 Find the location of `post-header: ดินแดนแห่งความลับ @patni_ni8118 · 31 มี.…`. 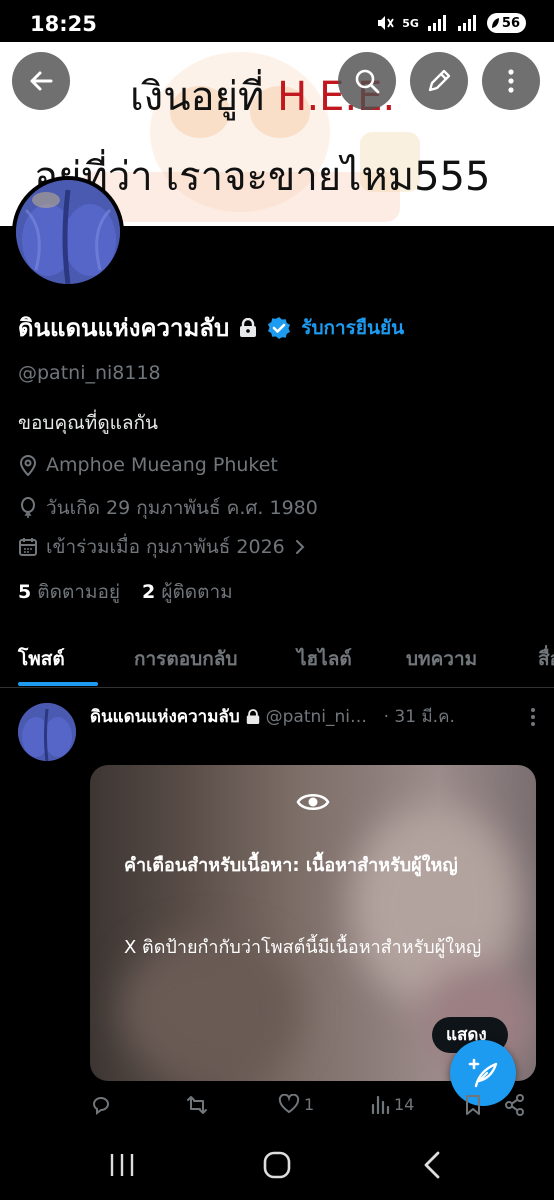

post-header: ดินแดนแห่งความลับ @patni_ni8118 · 31 มี.… is located at coordinates (313, 716).